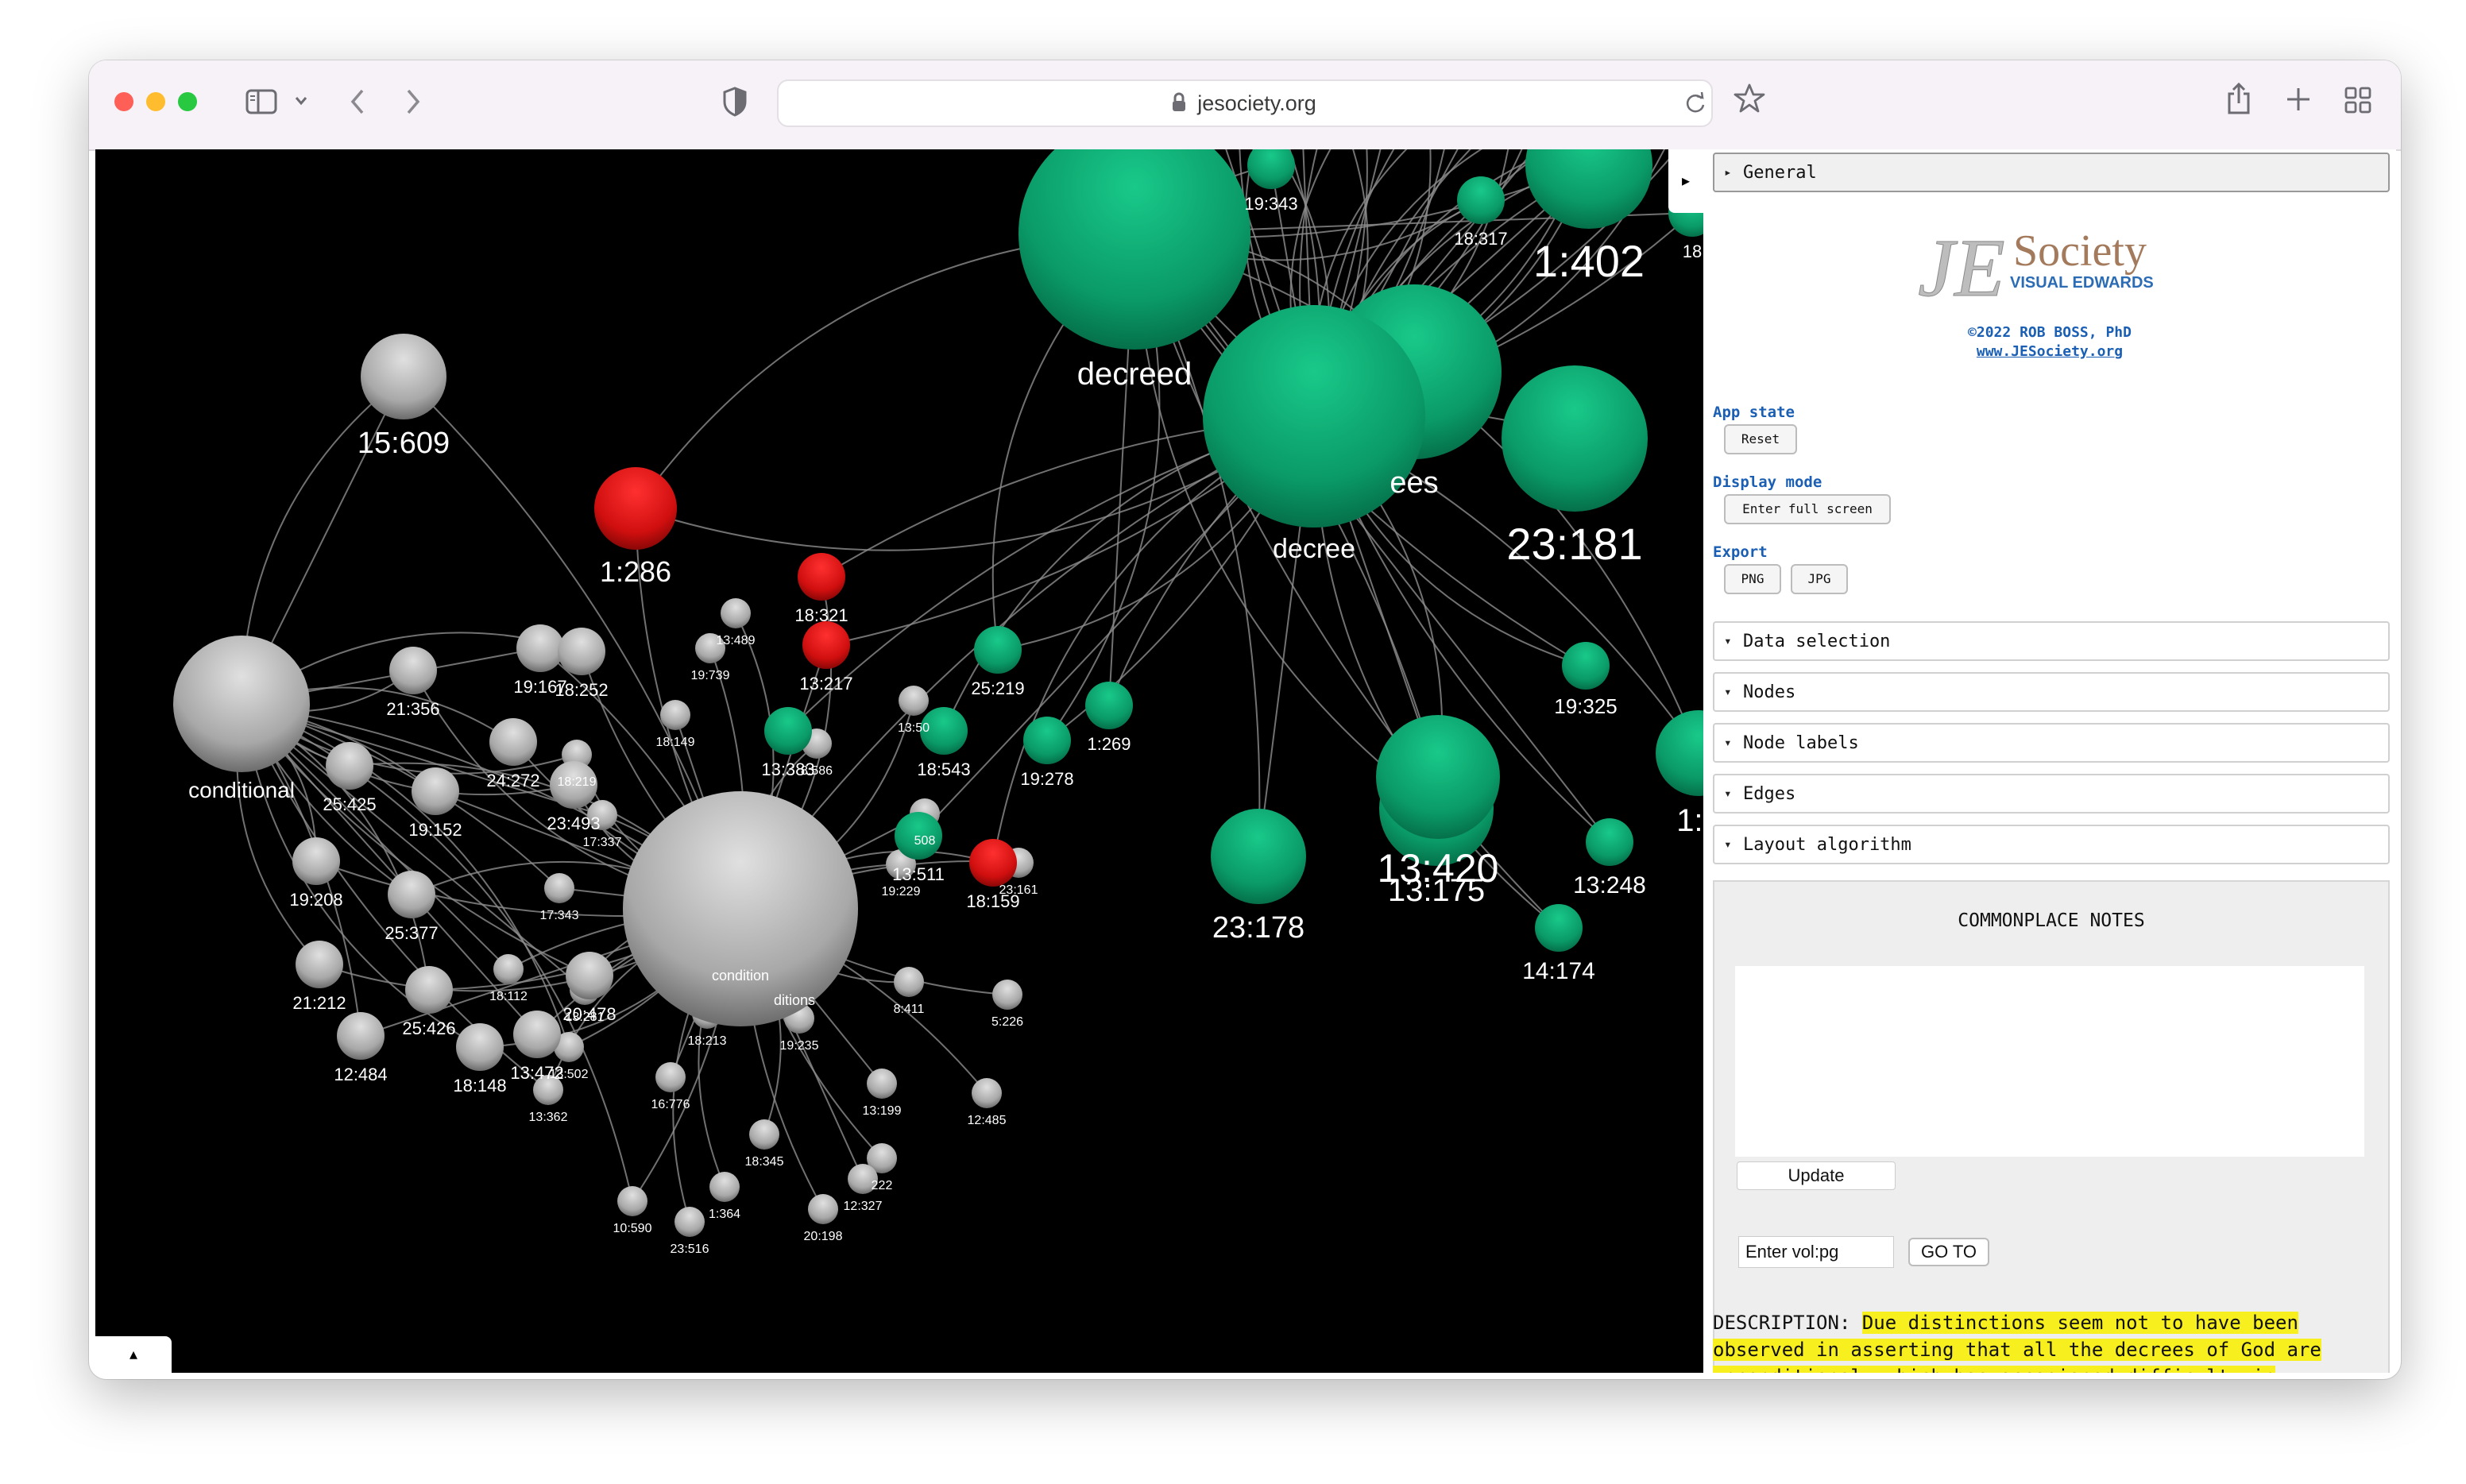 This screenshot has height=1484, width=2466. I want to click on graph-node-n19325, so click(1586, 666).